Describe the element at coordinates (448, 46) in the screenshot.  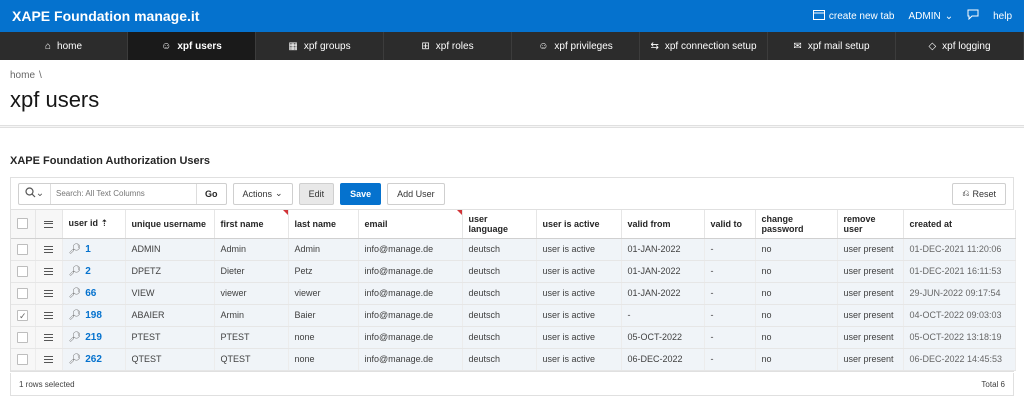
I see `nav-xpf-roles: ⊞ xpf roles` at that location.